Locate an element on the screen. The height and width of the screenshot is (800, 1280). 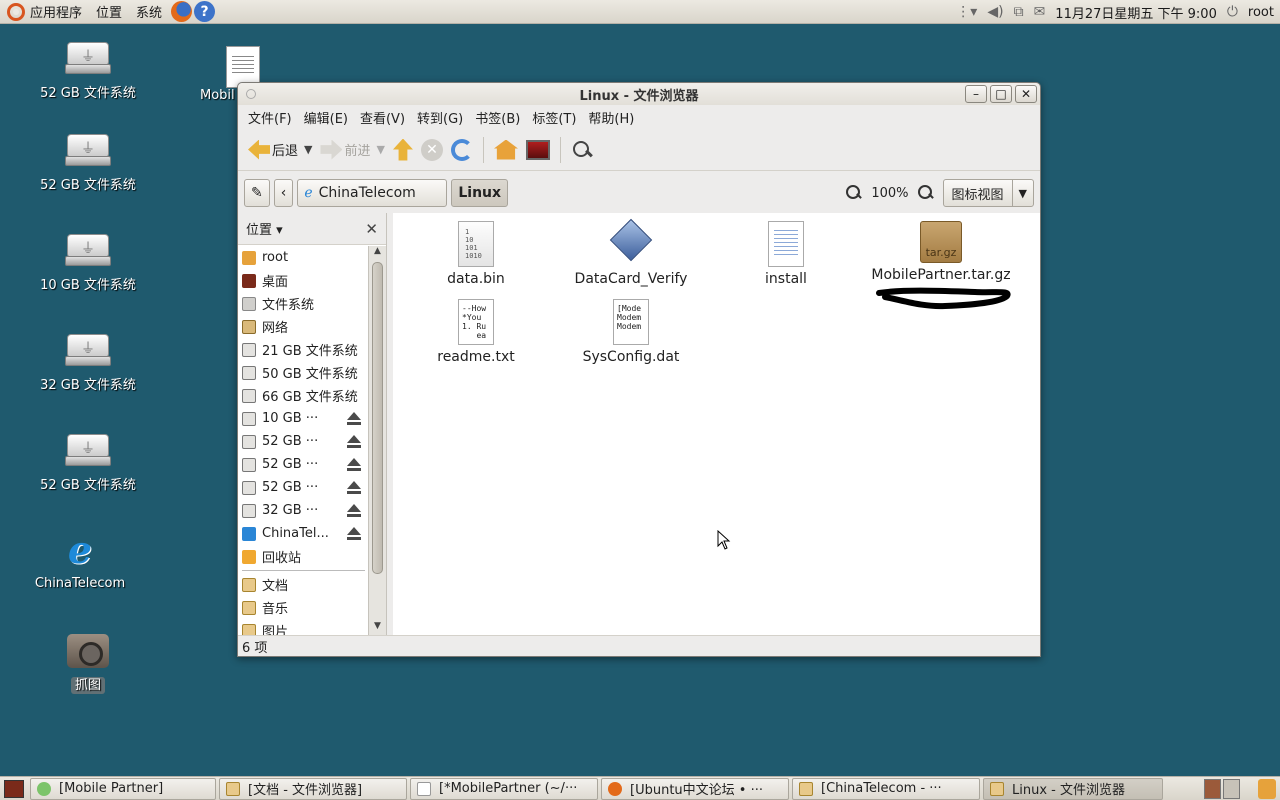
menu-help: 帮助(H) is located at coordinates (611, 117).